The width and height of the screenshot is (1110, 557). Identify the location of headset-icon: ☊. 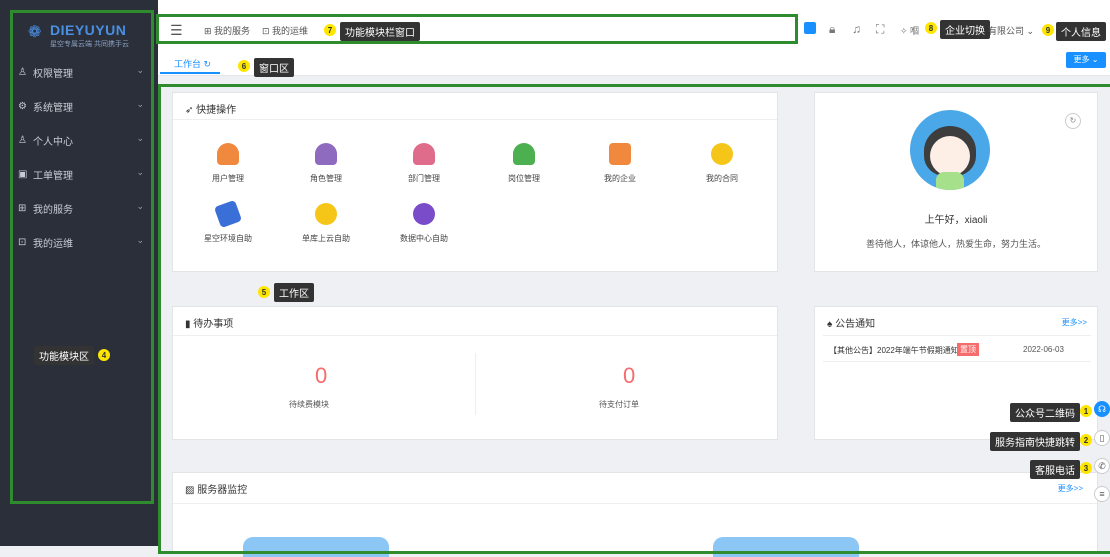
(1102, 409).